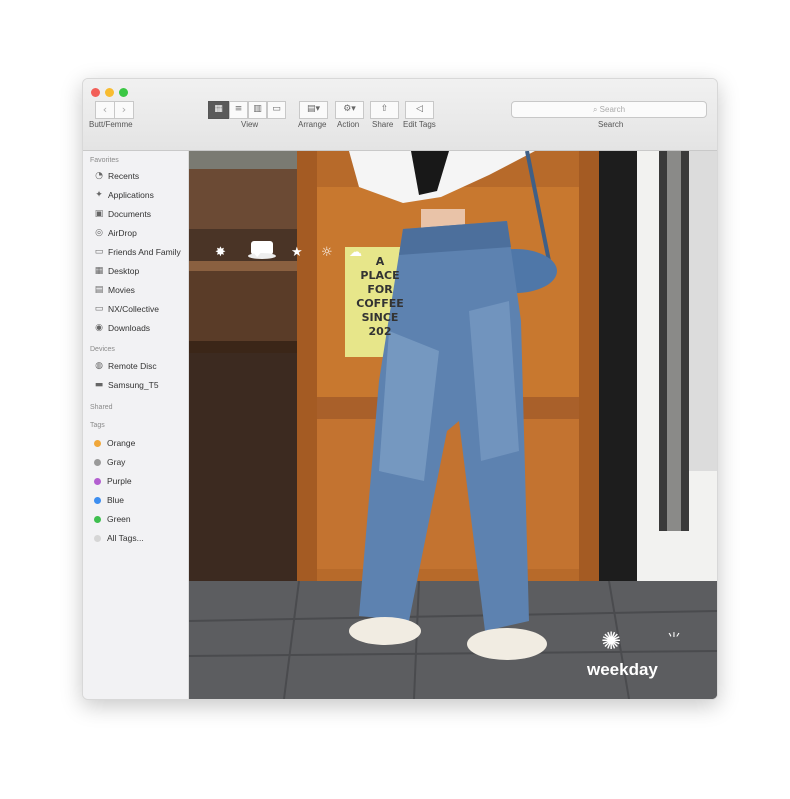  What do you see at coordinates (99, 176) in the screenshot?
I see `clock-icon: ◔` at bounding box center [99, 176].